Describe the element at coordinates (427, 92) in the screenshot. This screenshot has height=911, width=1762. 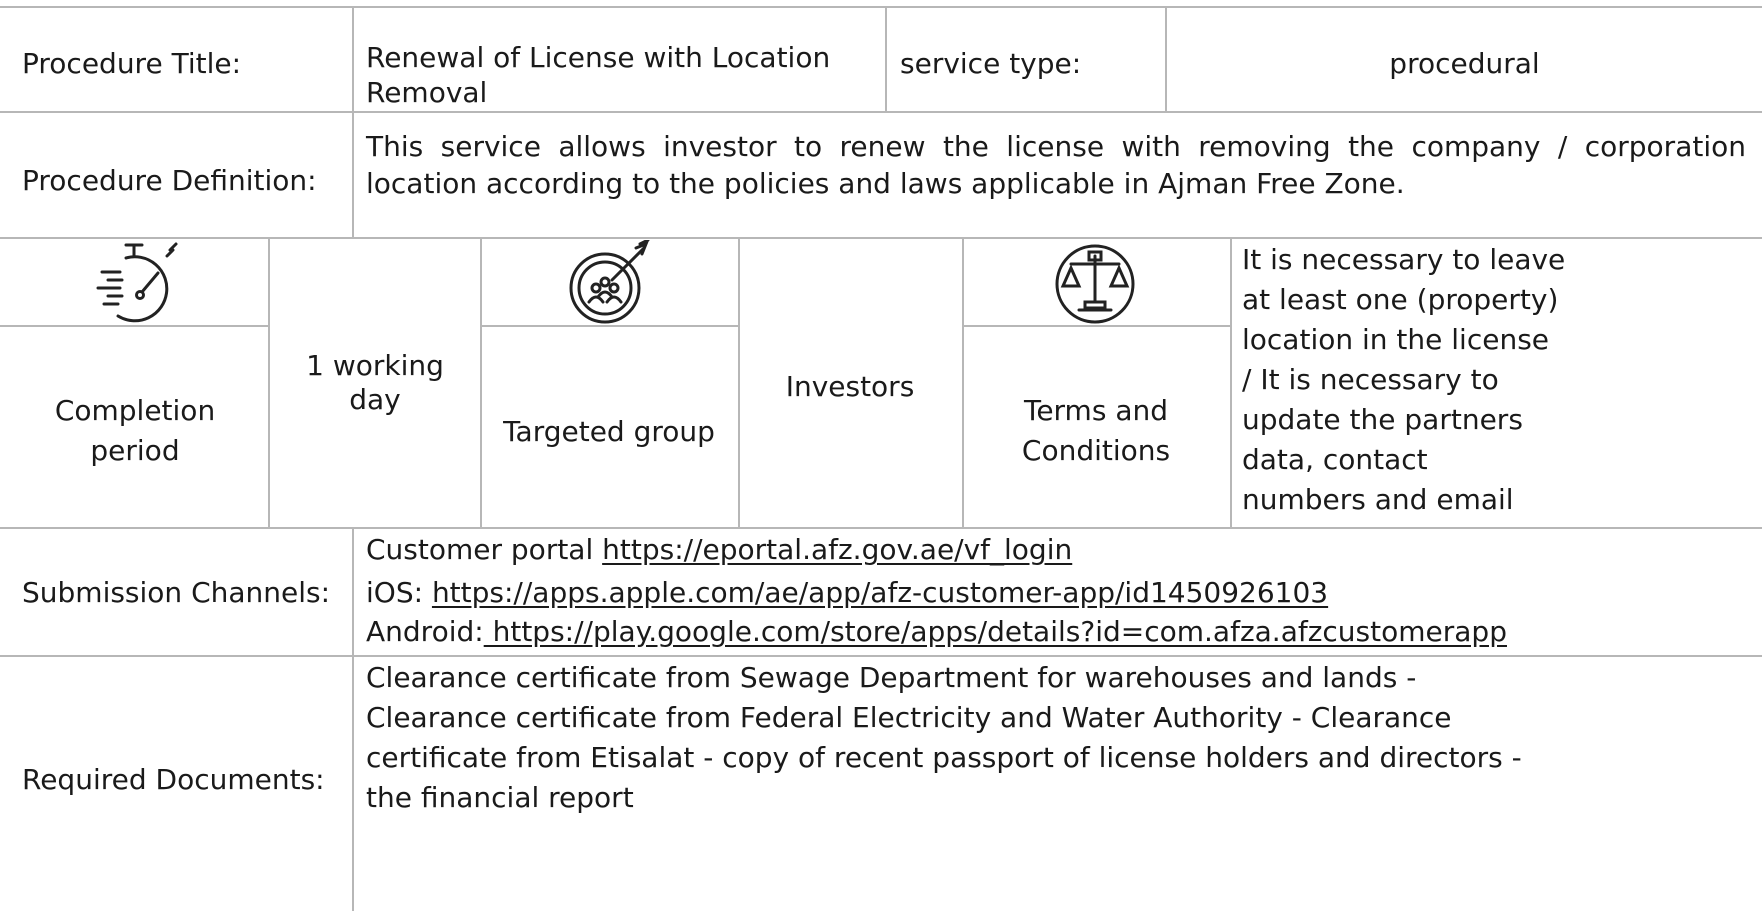
I see `procedure-title-value-line2: Removal` at that location.